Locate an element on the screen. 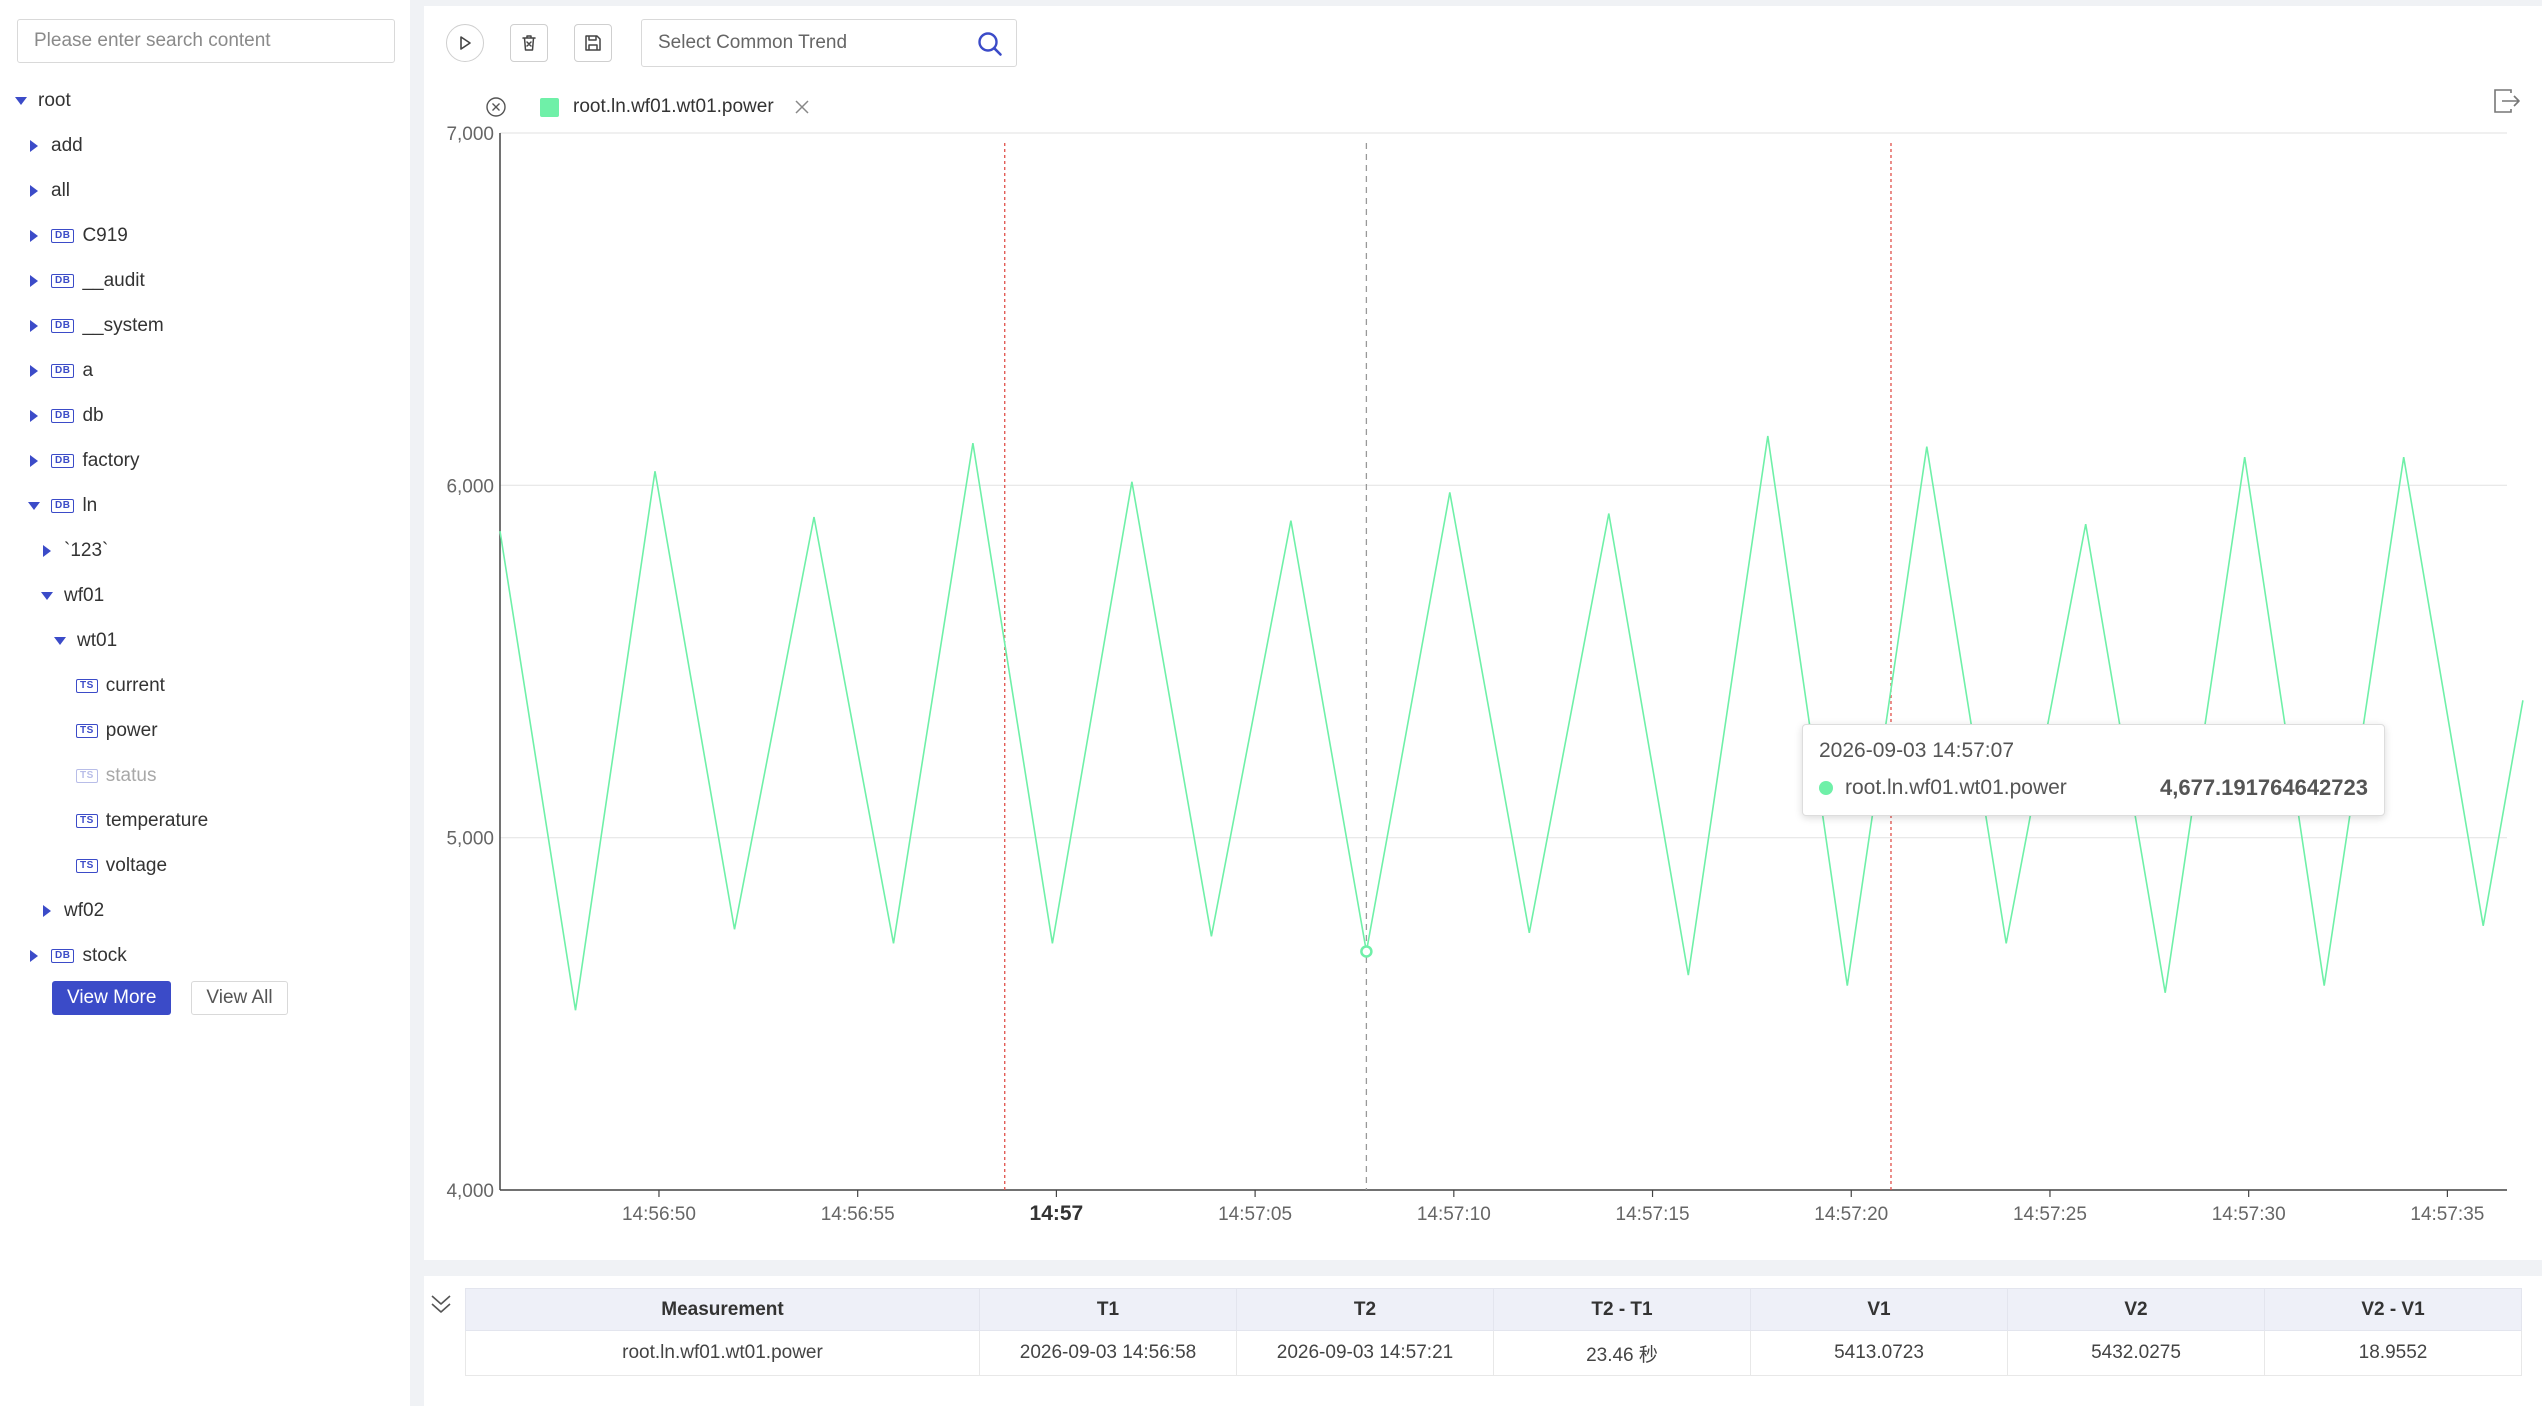 This screenshot has height=1406, width=2542. tree-node-label: __audit is located at coordinates (113, 280).